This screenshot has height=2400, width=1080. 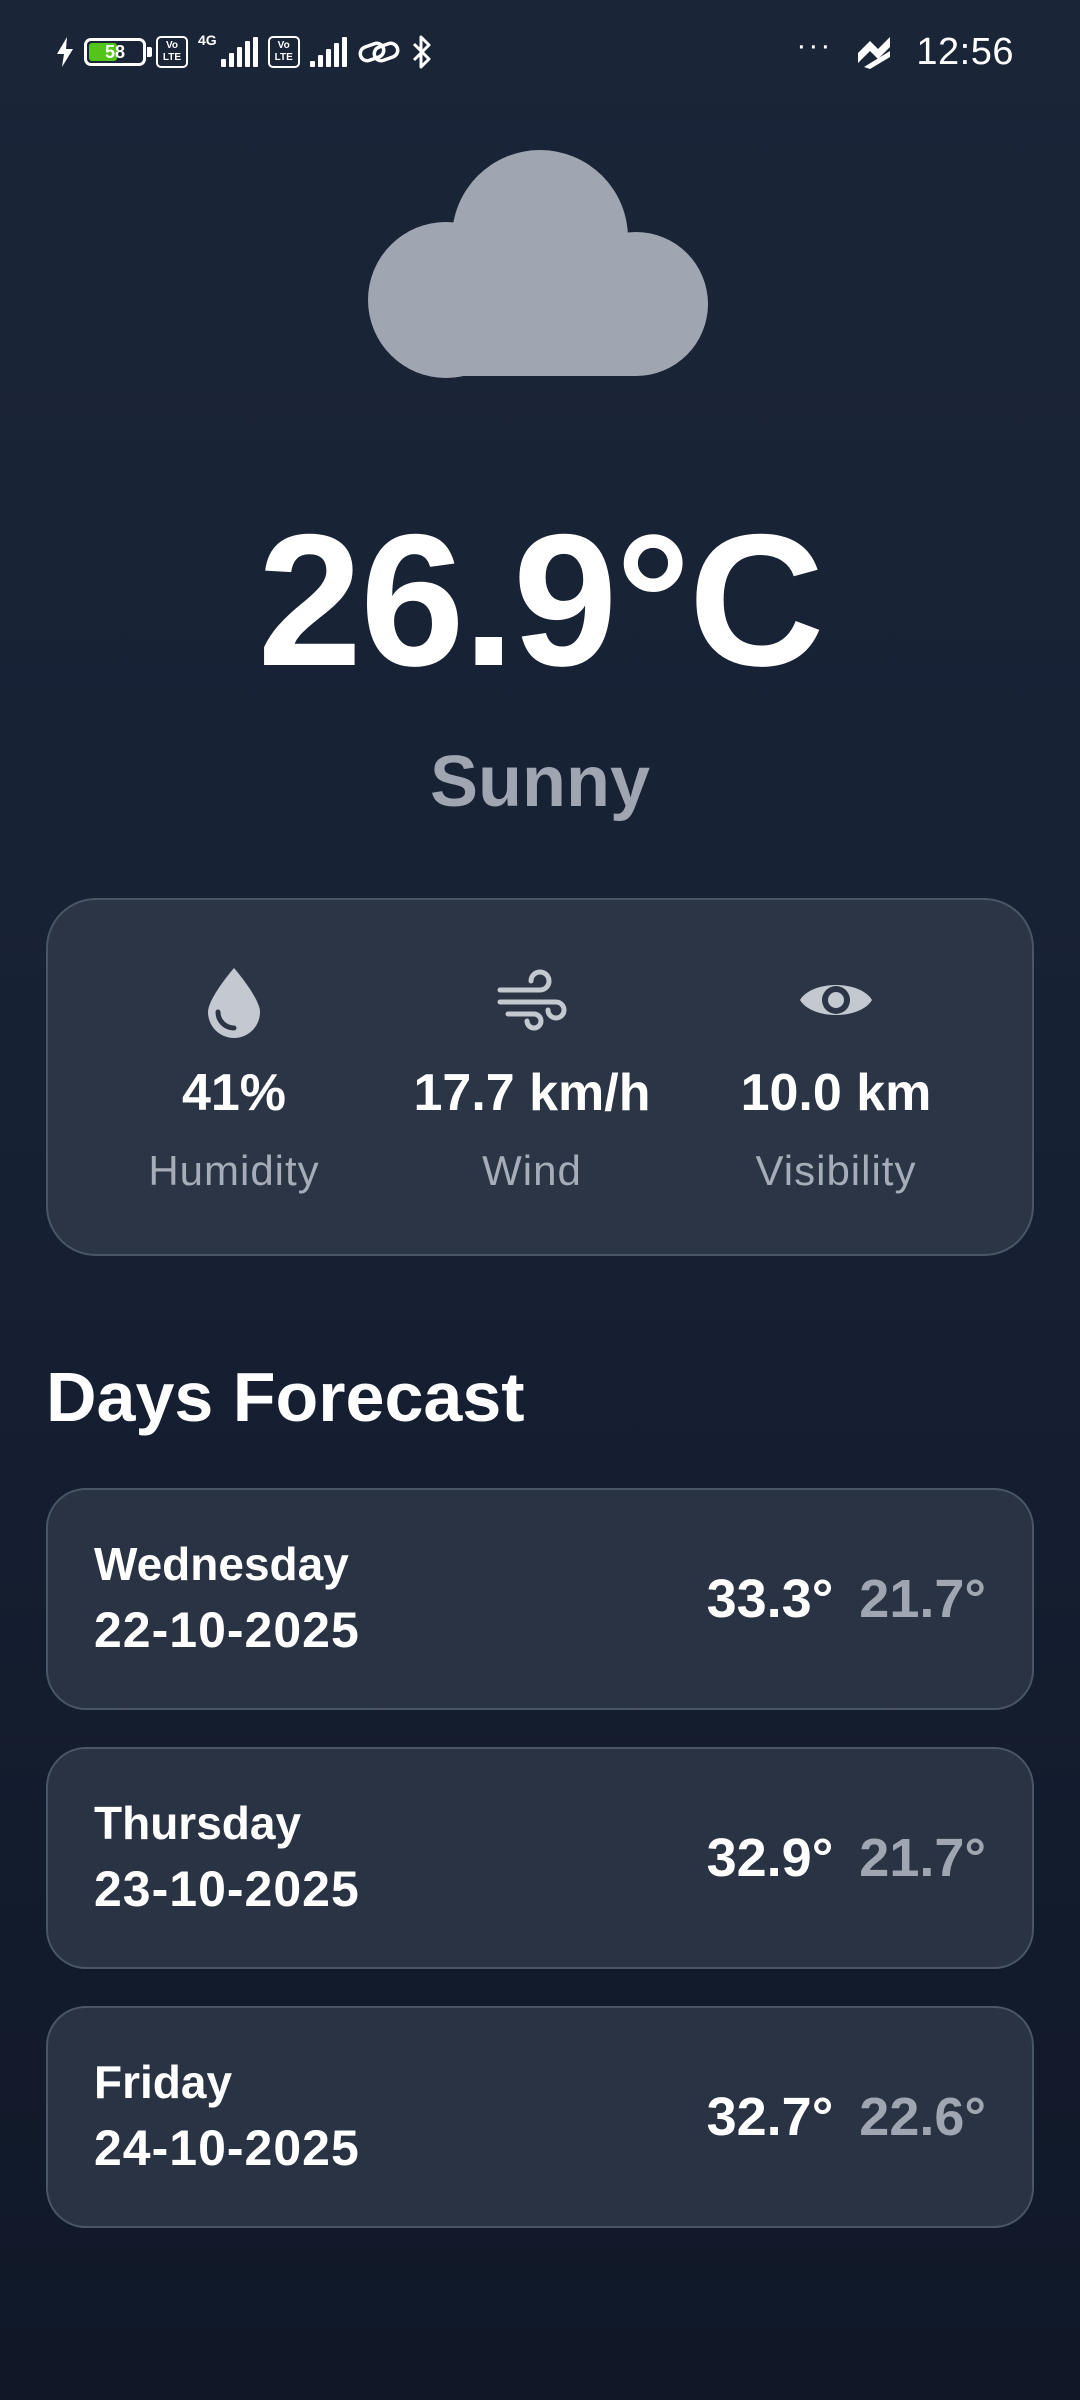 What do you see at coordinates (227, 1630) in the screenshot?
I see `forecast-date: 22-10-2025` at bounding box center [227, 1630].